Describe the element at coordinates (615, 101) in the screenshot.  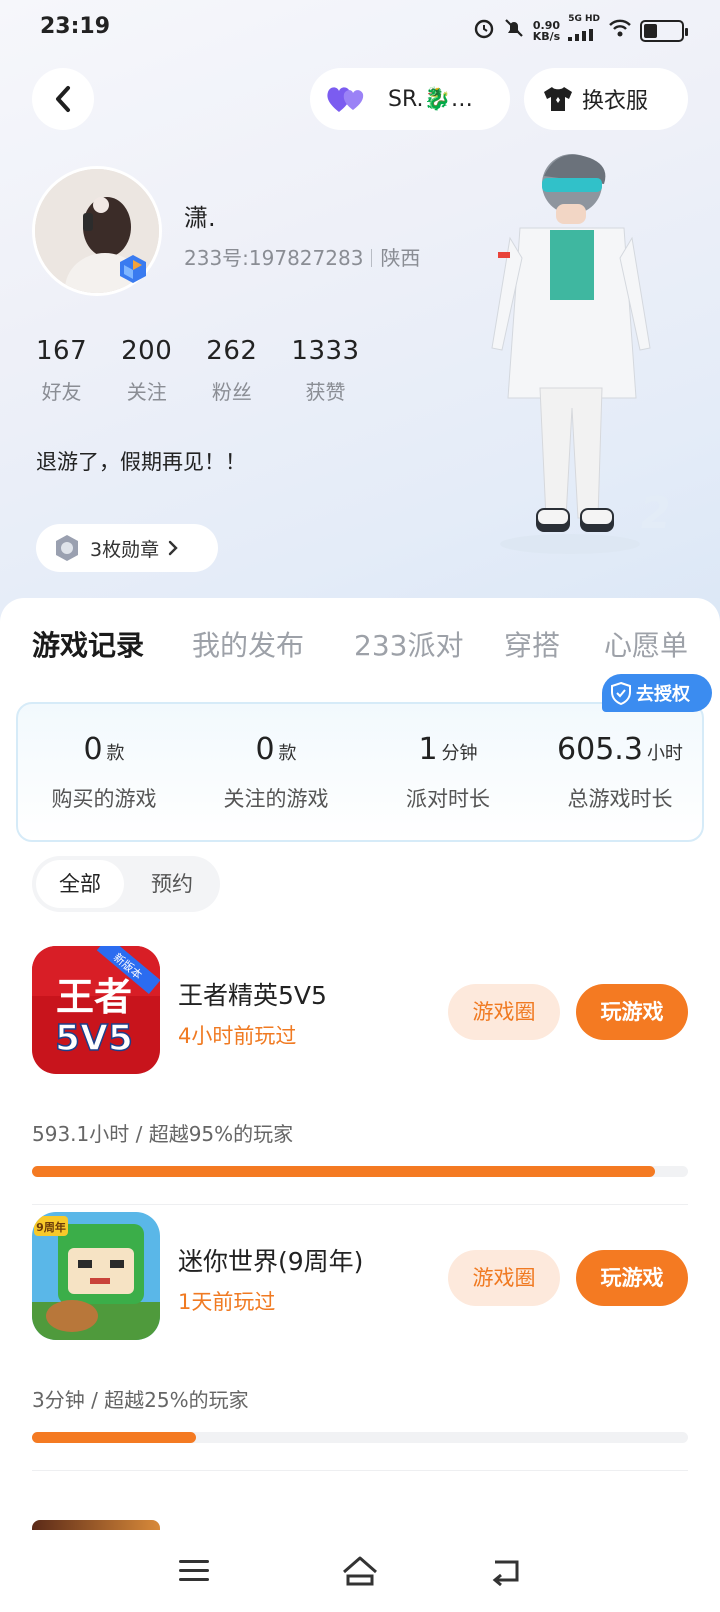
I see `change-outfit-label: 换衣服` at that location.